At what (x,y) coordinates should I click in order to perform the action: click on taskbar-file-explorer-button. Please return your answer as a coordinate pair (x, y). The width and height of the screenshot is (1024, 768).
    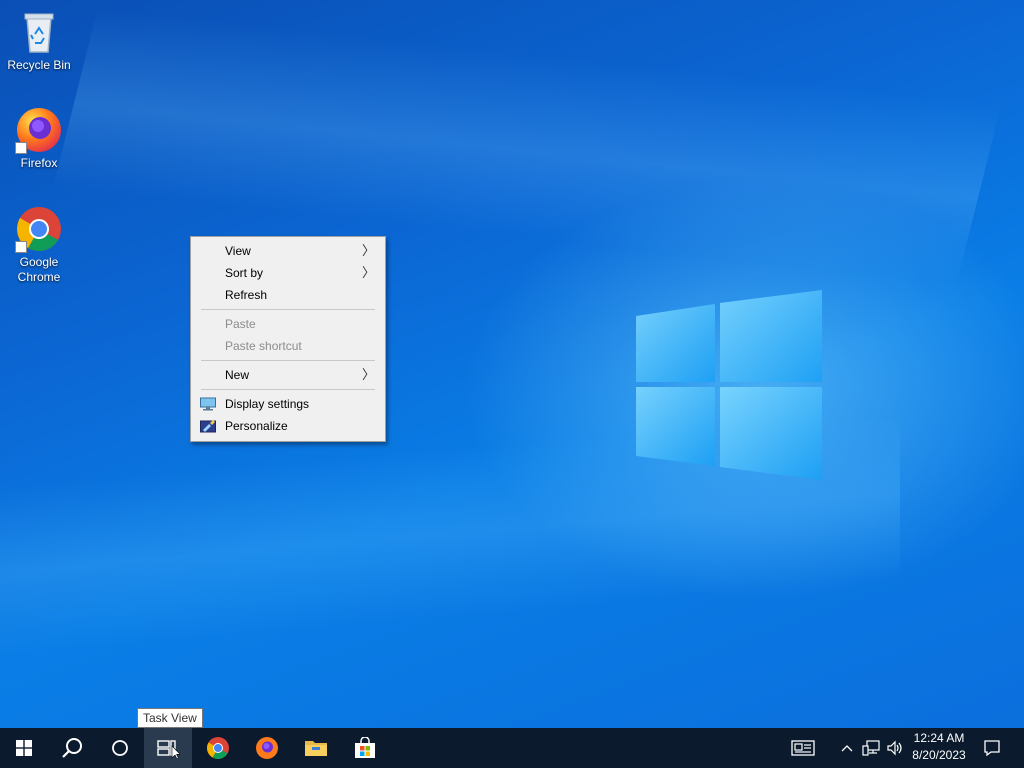
    Looking at the image, I should click on (316, 748).